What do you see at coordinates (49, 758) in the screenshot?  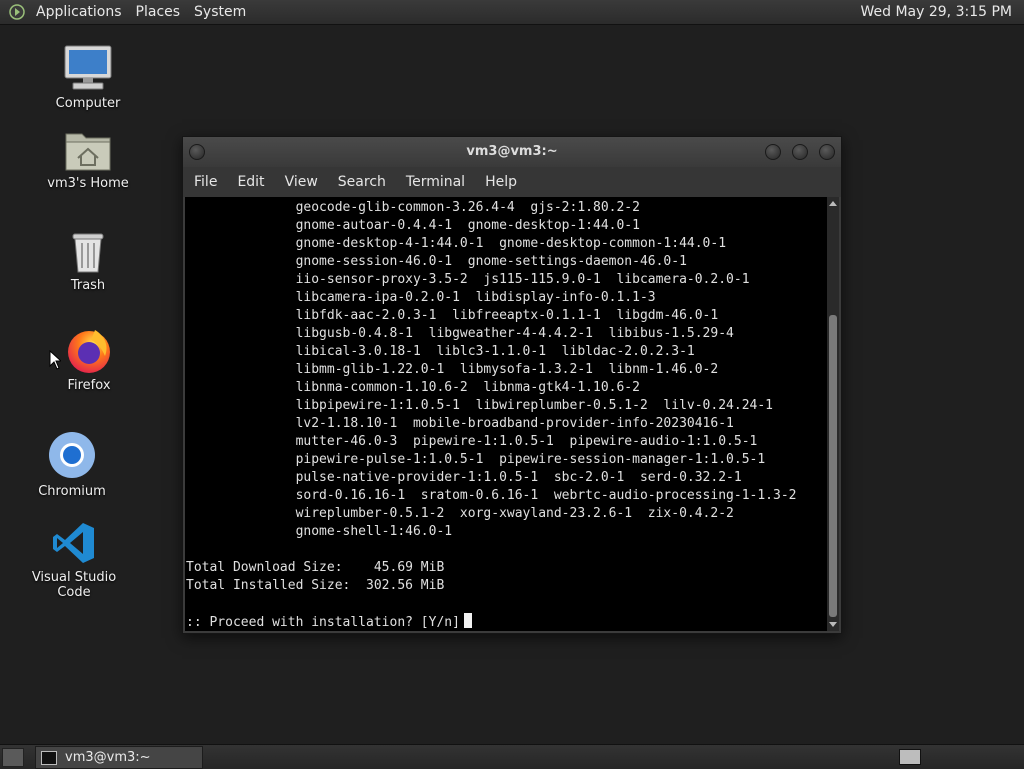 I see `terminal-icon` at bounding box center [49, 758].